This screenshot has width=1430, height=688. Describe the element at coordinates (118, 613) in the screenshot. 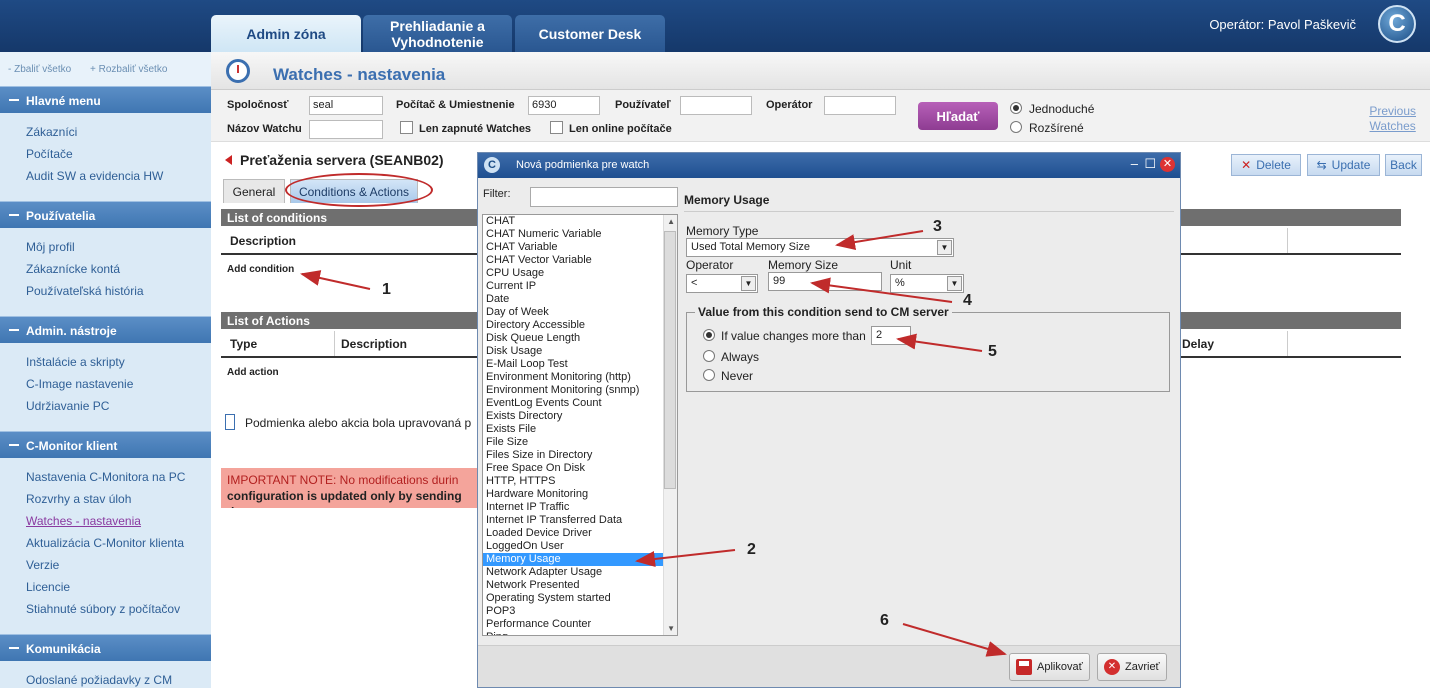

I see `sidebar-item: Stiahnuté súbory z počítačov` at that location.